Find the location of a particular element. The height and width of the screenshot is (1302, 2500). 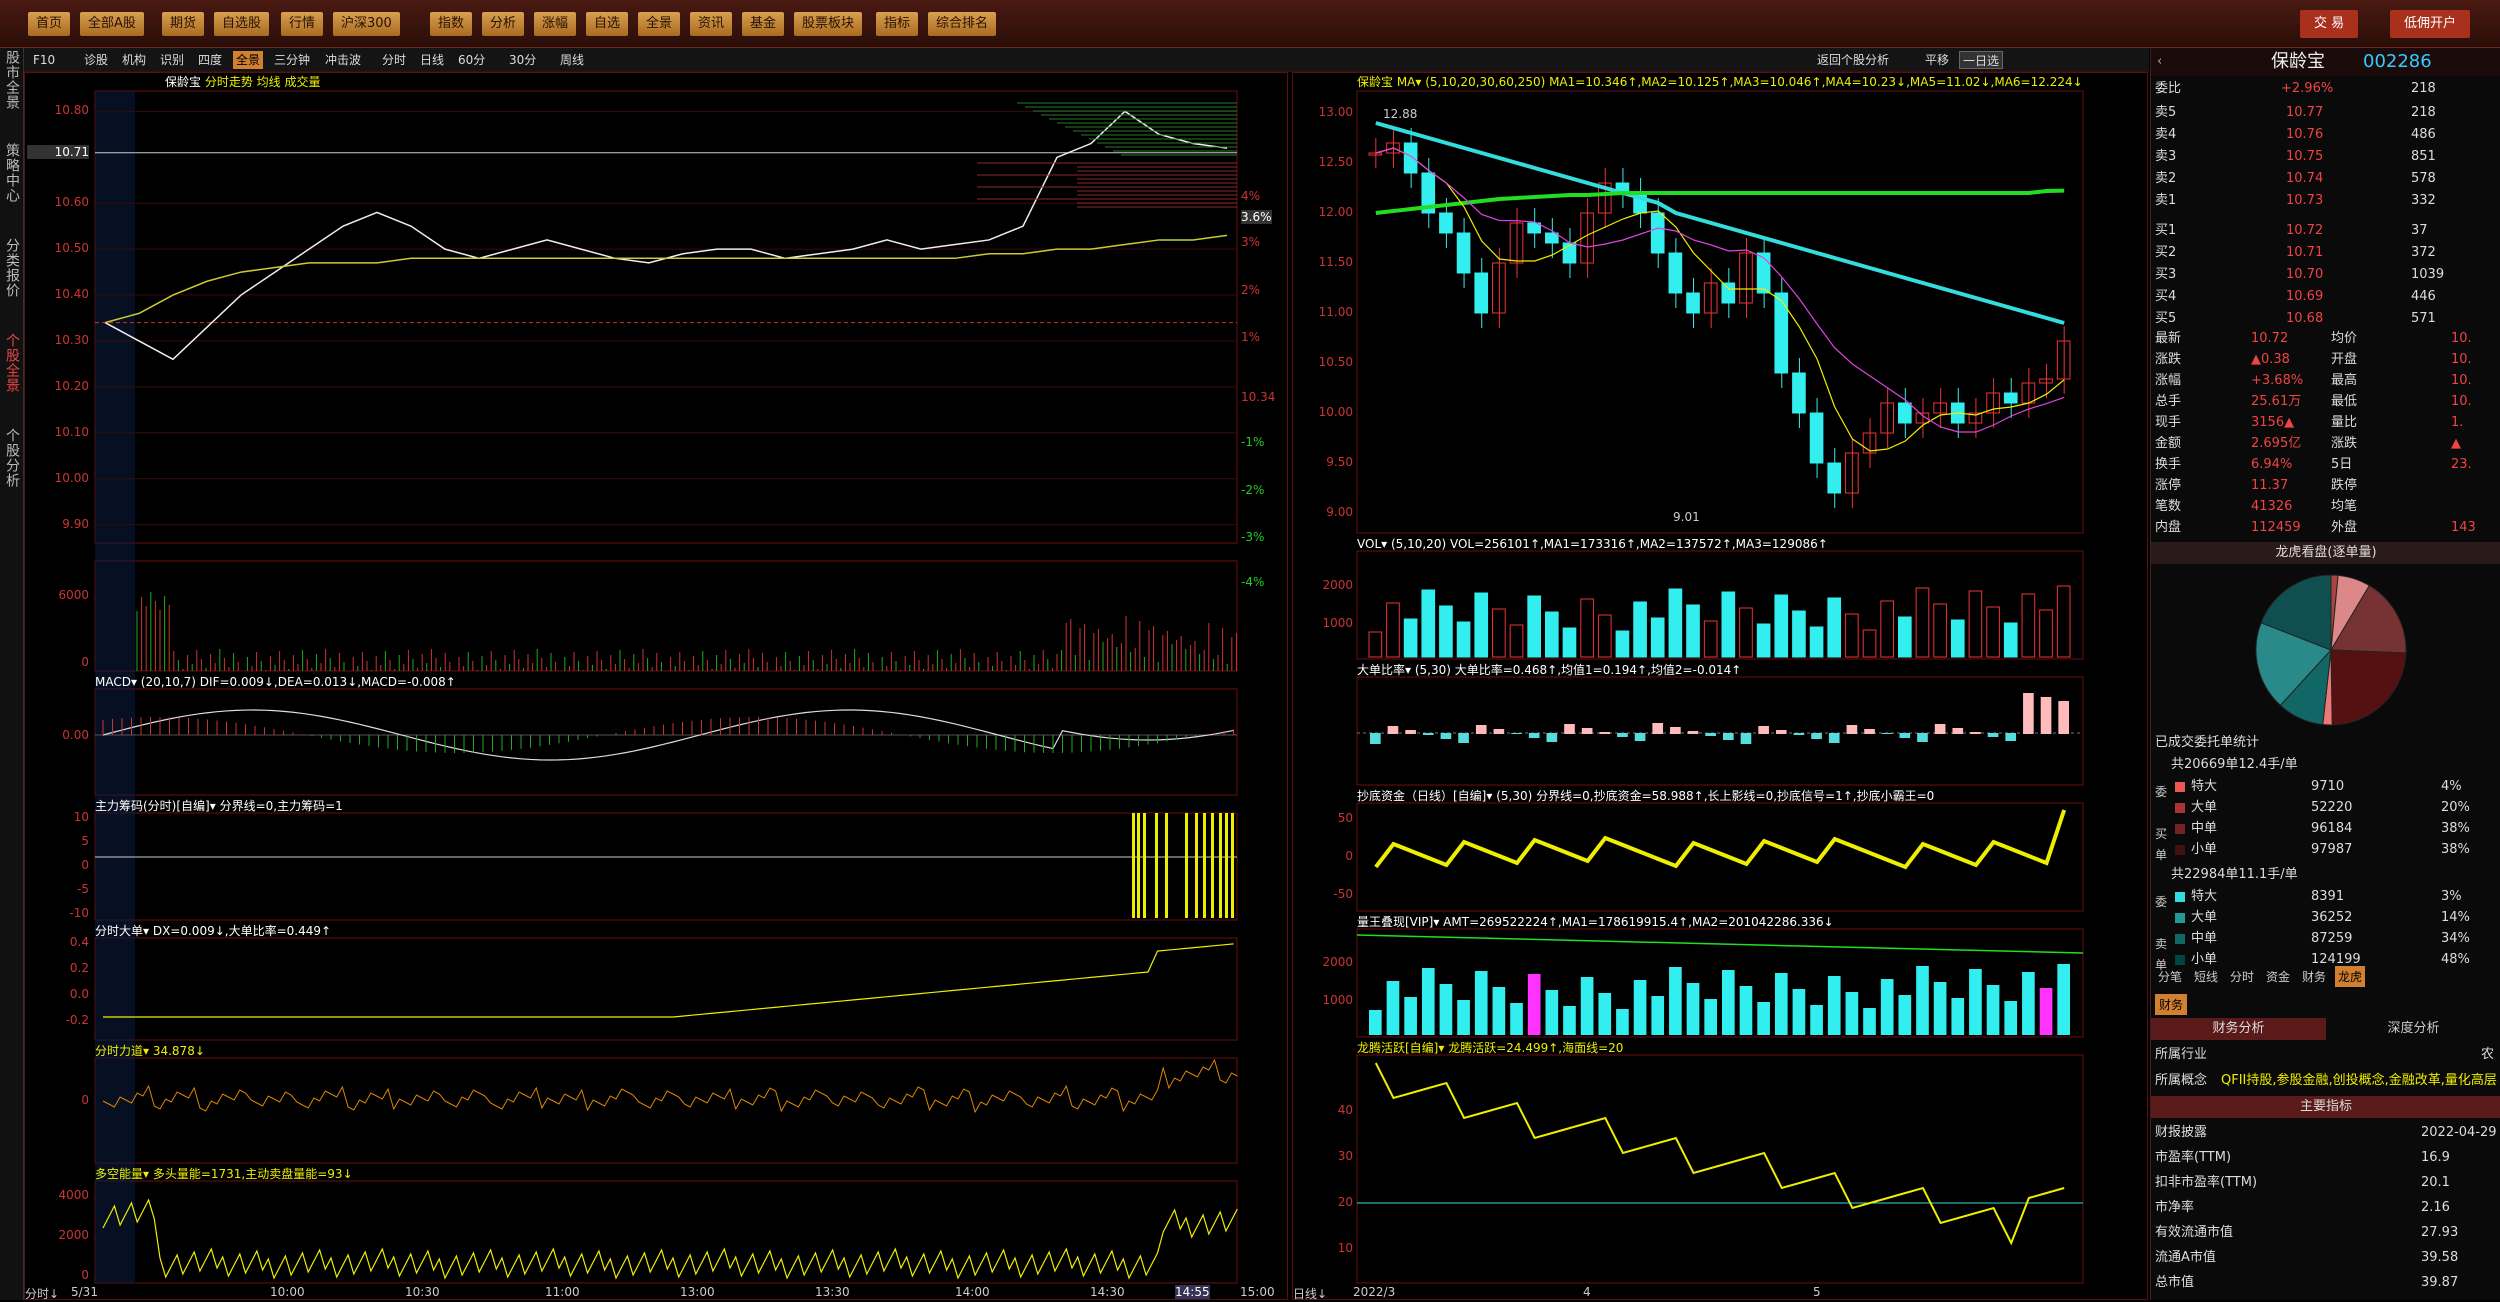

tab-5: 全景 is located at coordinates (248, 60).